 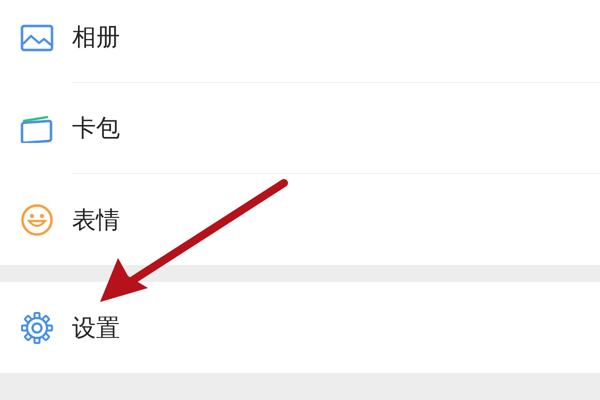 I want to click on image-icon, so click(x=37, y=38).